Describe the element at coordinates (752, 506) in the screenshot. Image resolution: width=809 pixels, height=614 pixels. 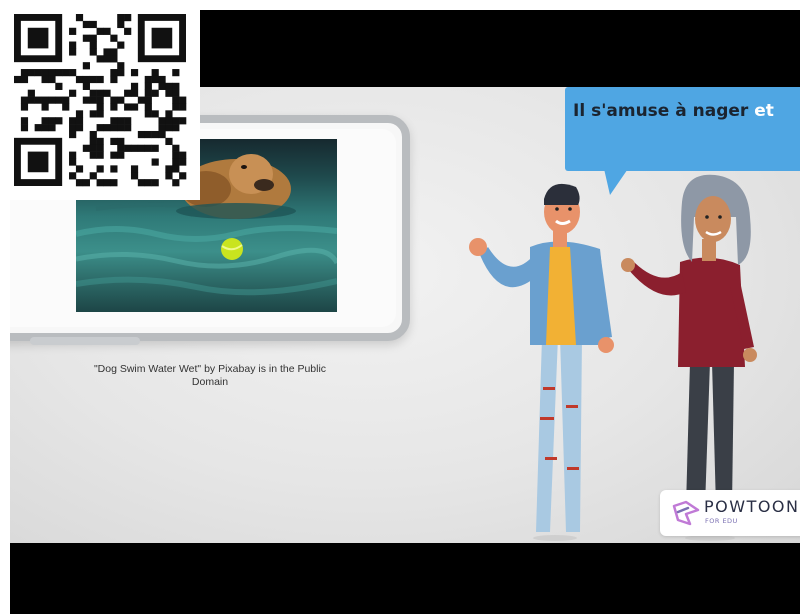
I see `powtoon-wordmark: POWTOON` at that location.